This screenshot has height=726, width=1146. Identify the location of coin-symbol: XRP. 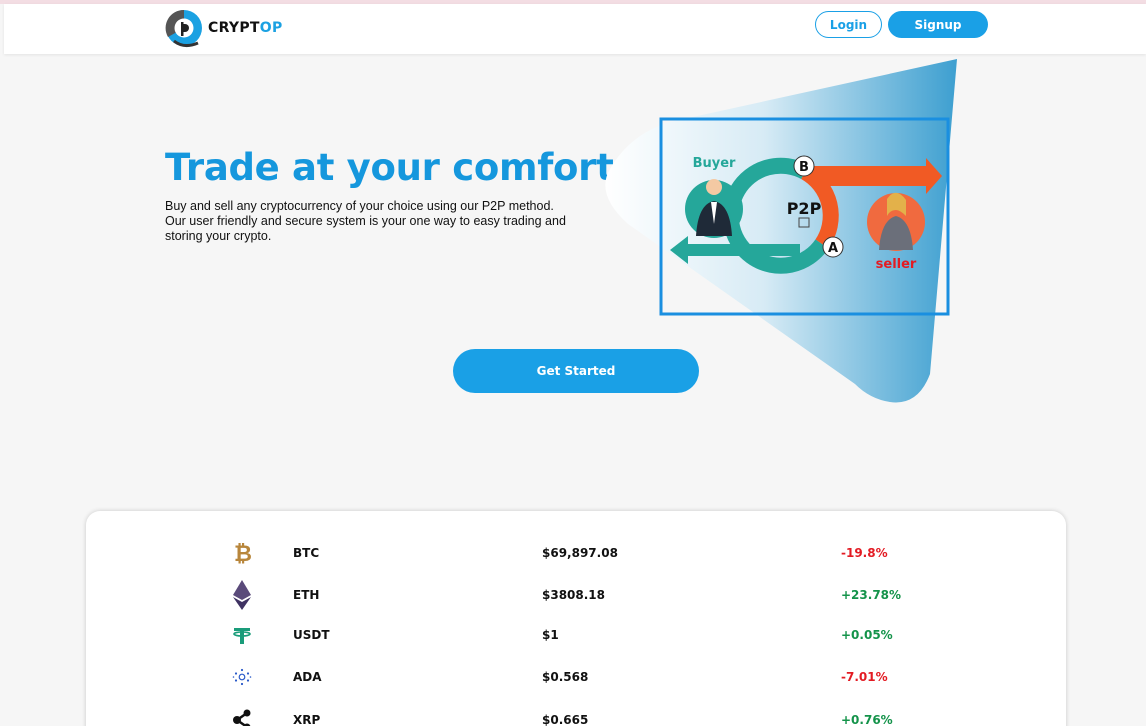
(307, 719).